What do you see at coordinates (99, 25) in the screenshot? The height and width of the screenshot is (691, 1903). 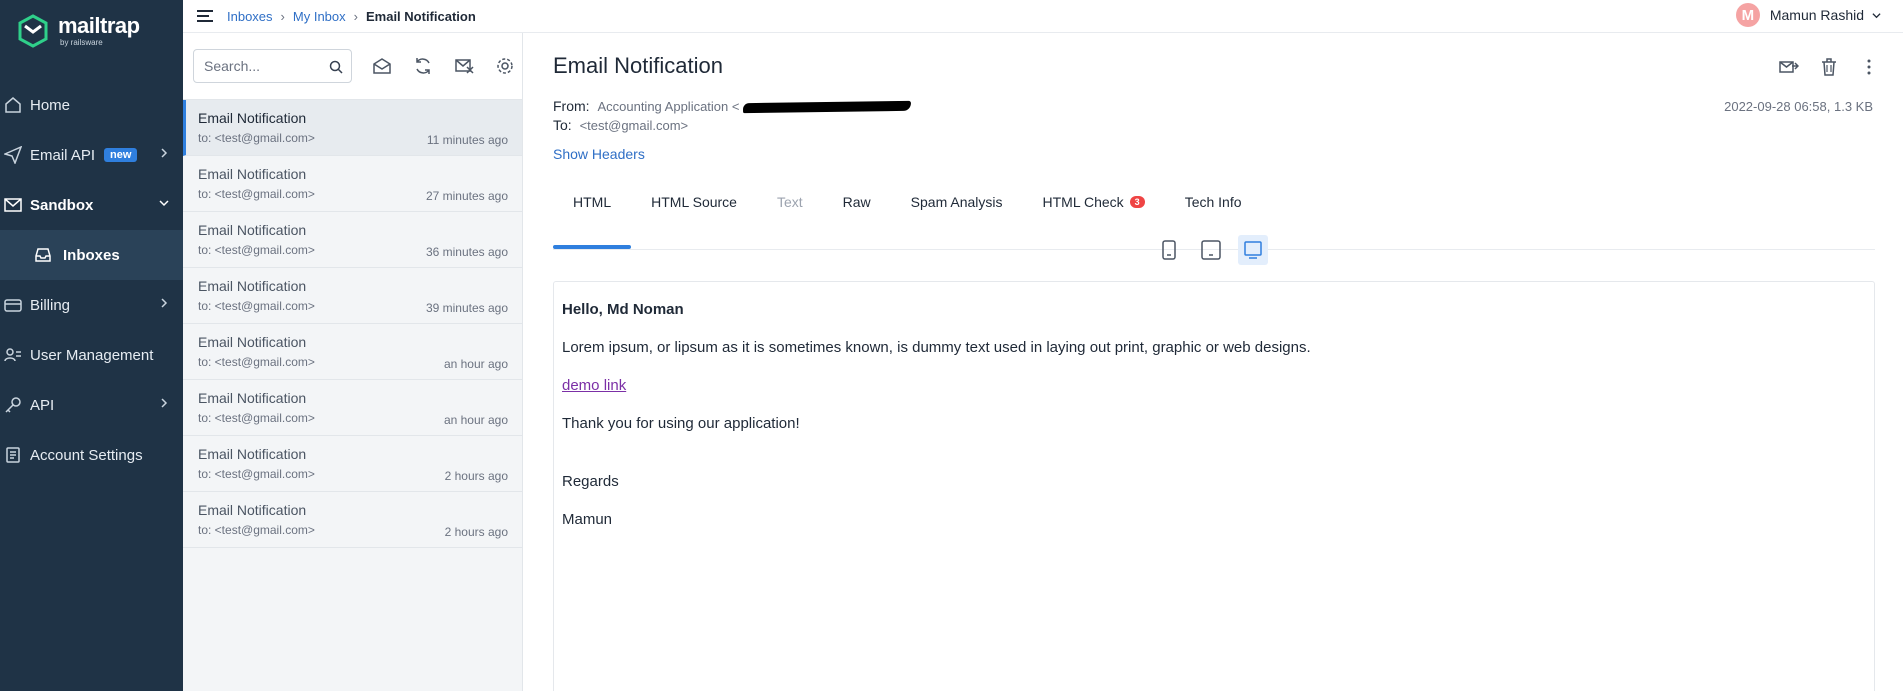 I see `logo-name: mailtrap` at bounding box center [99, 25].